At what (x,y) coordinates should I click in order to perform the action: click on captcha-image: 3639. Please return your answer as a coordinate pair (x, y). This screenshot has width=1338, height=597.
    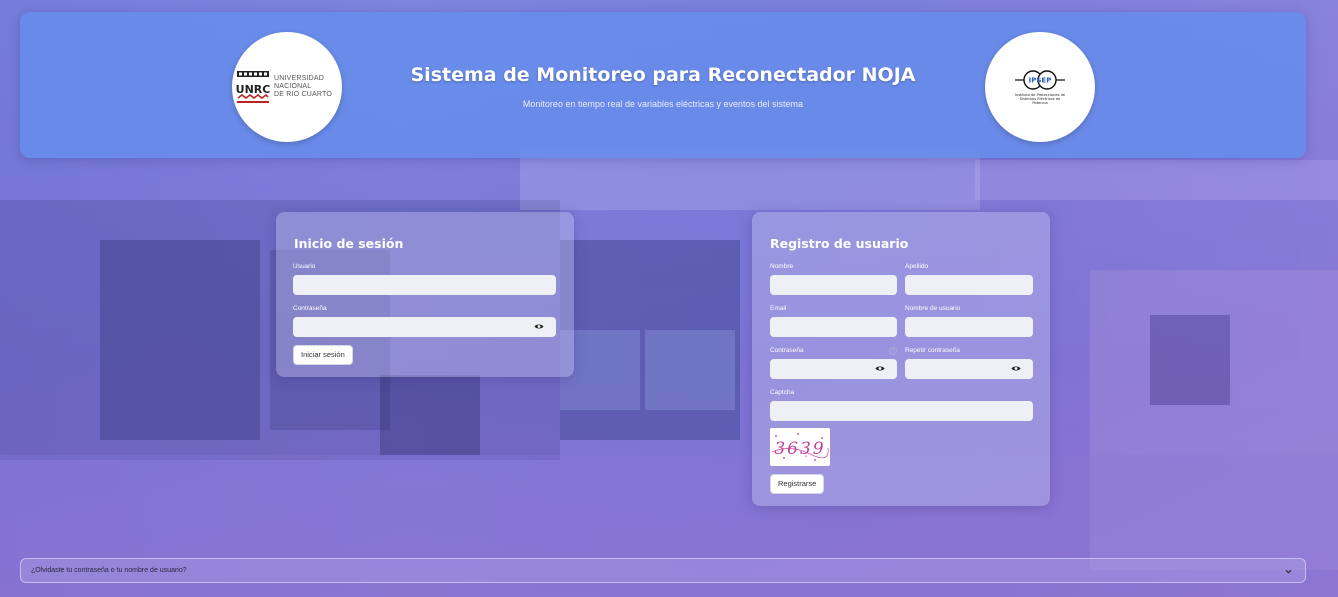
    Looking at the image, I should click on (800, 447).